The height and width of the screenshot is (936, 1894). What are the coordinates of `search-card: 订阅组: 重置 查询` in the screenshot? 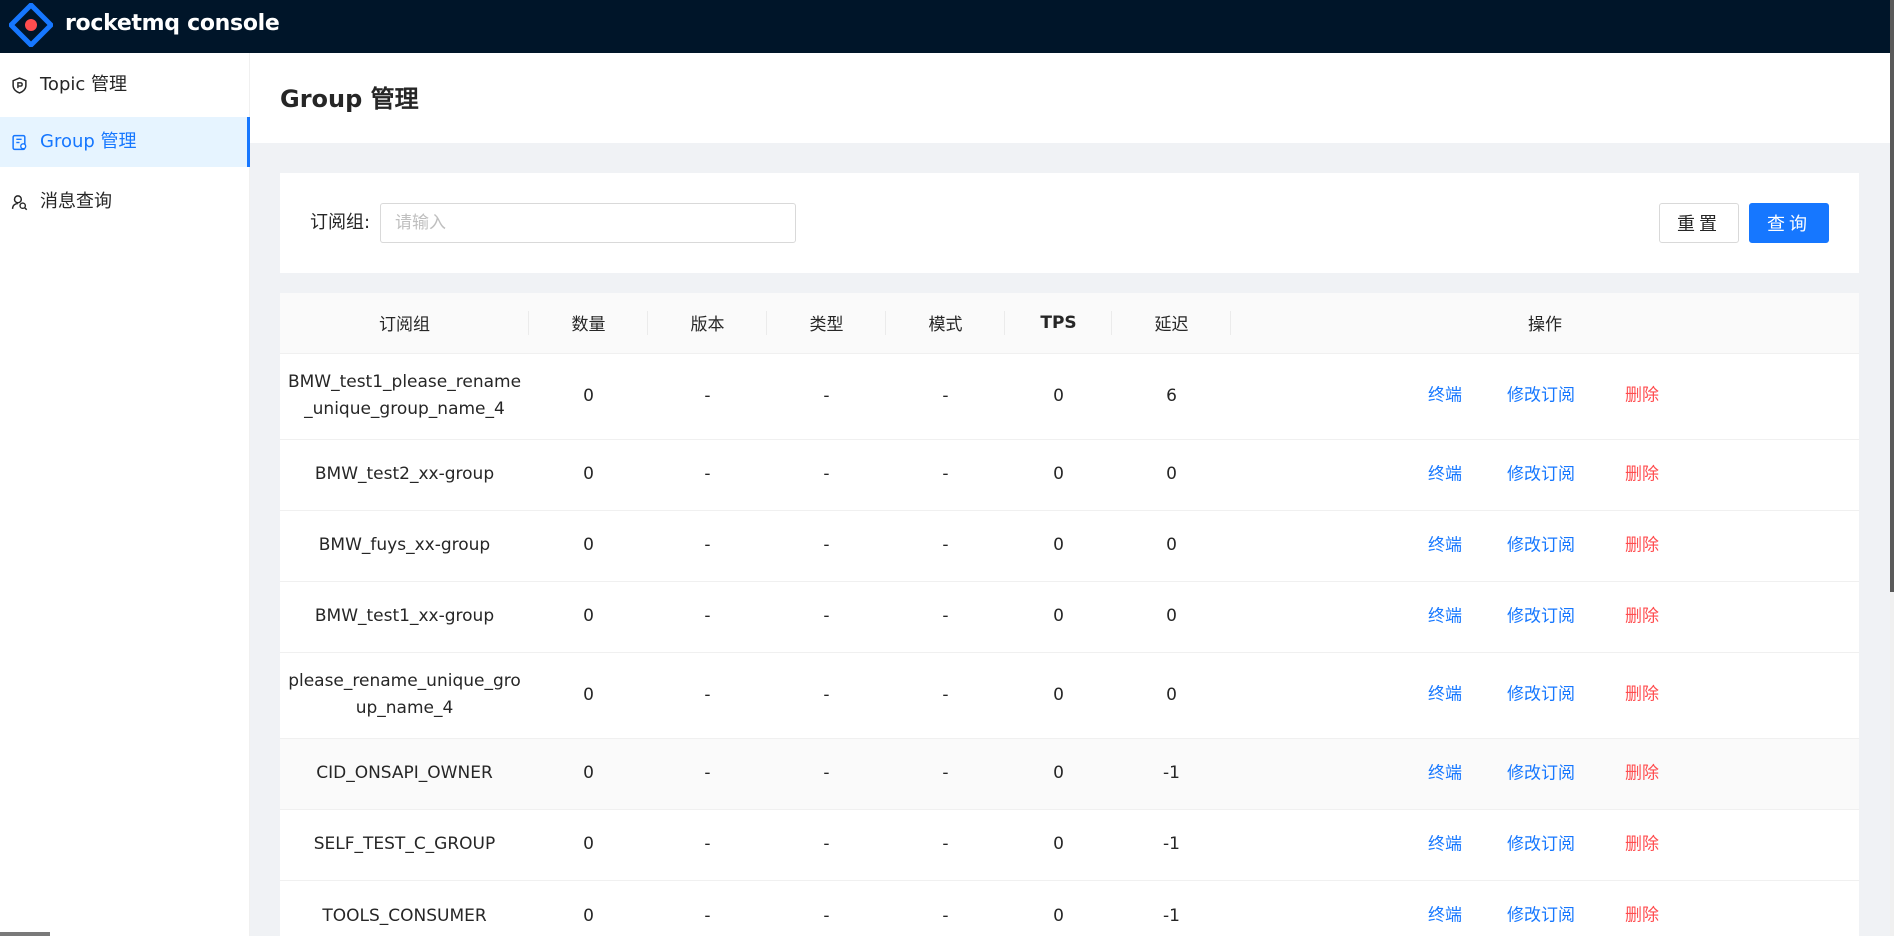 It's located at (1069, 223).